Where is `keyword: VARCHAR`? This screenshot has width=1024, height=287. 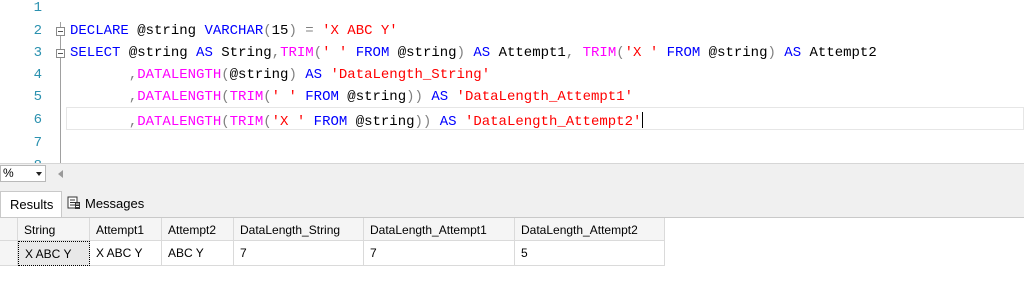 keyword: VARCHAR is located at coordinates (234, 31).